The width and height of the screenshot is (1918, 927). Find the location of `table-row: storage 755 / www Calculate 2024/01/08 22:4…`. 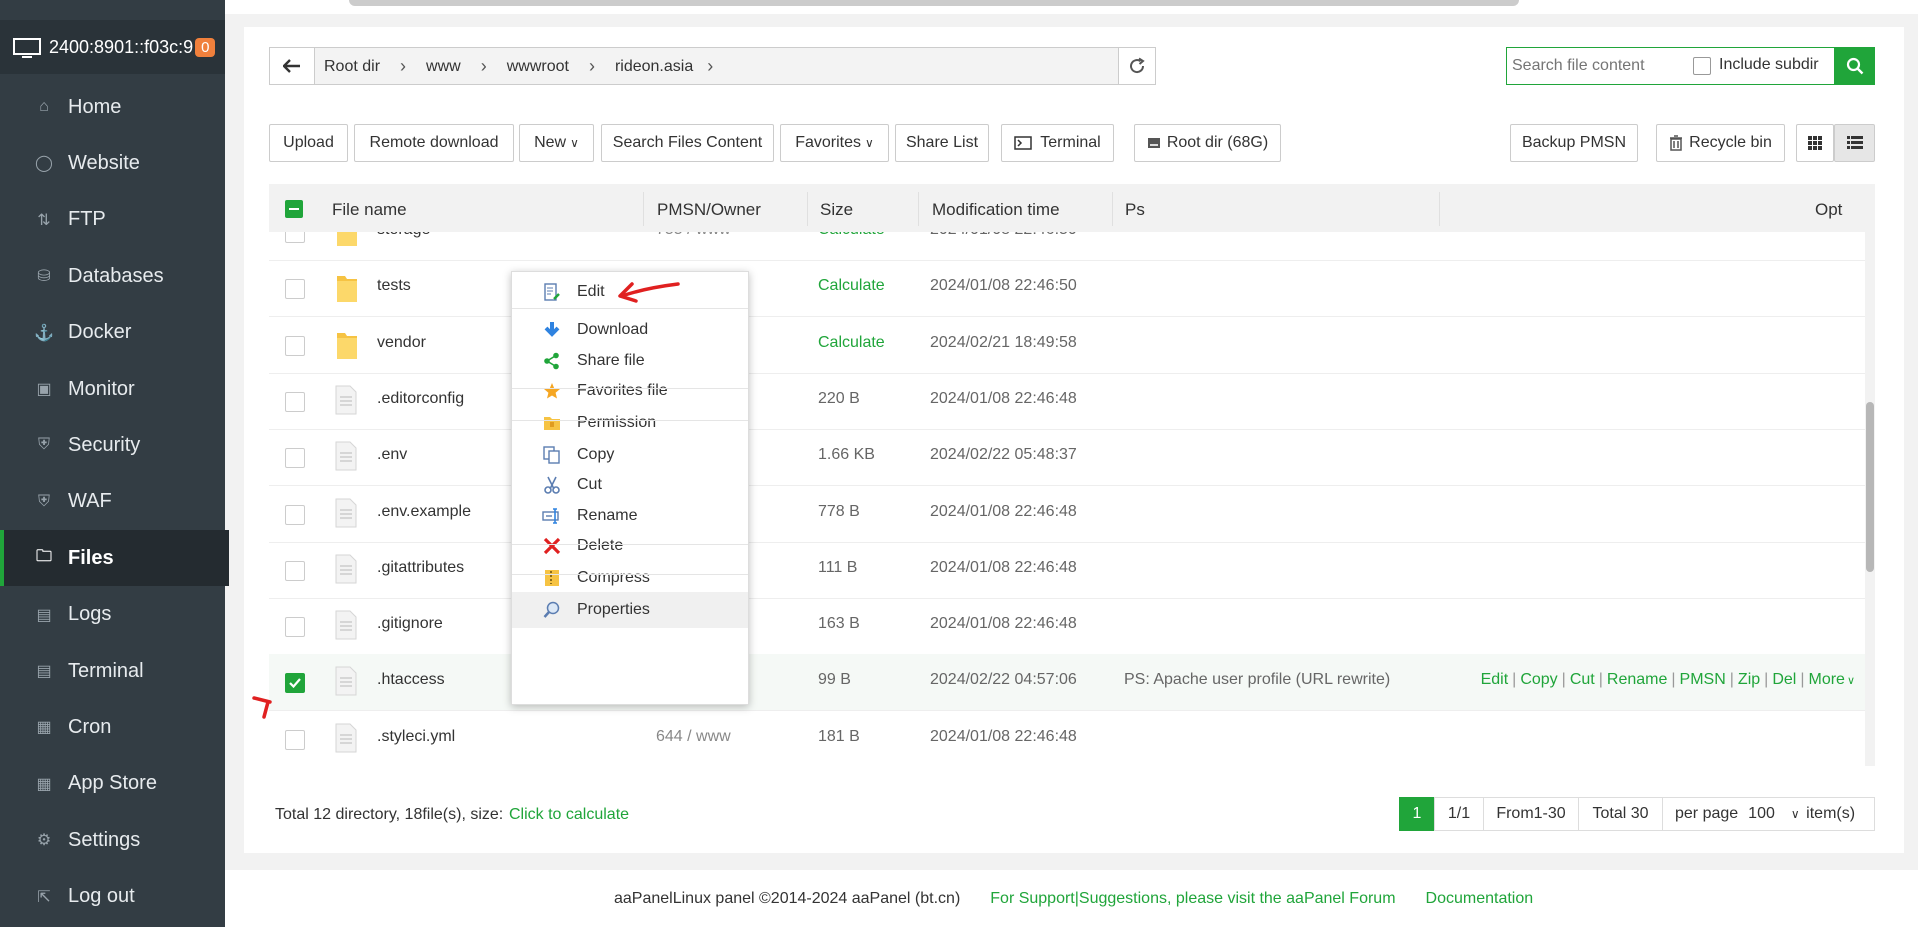

table-row: storage 755 / www Calculate 2024/01/08 22:4… is located at coordinates (1067, 246).